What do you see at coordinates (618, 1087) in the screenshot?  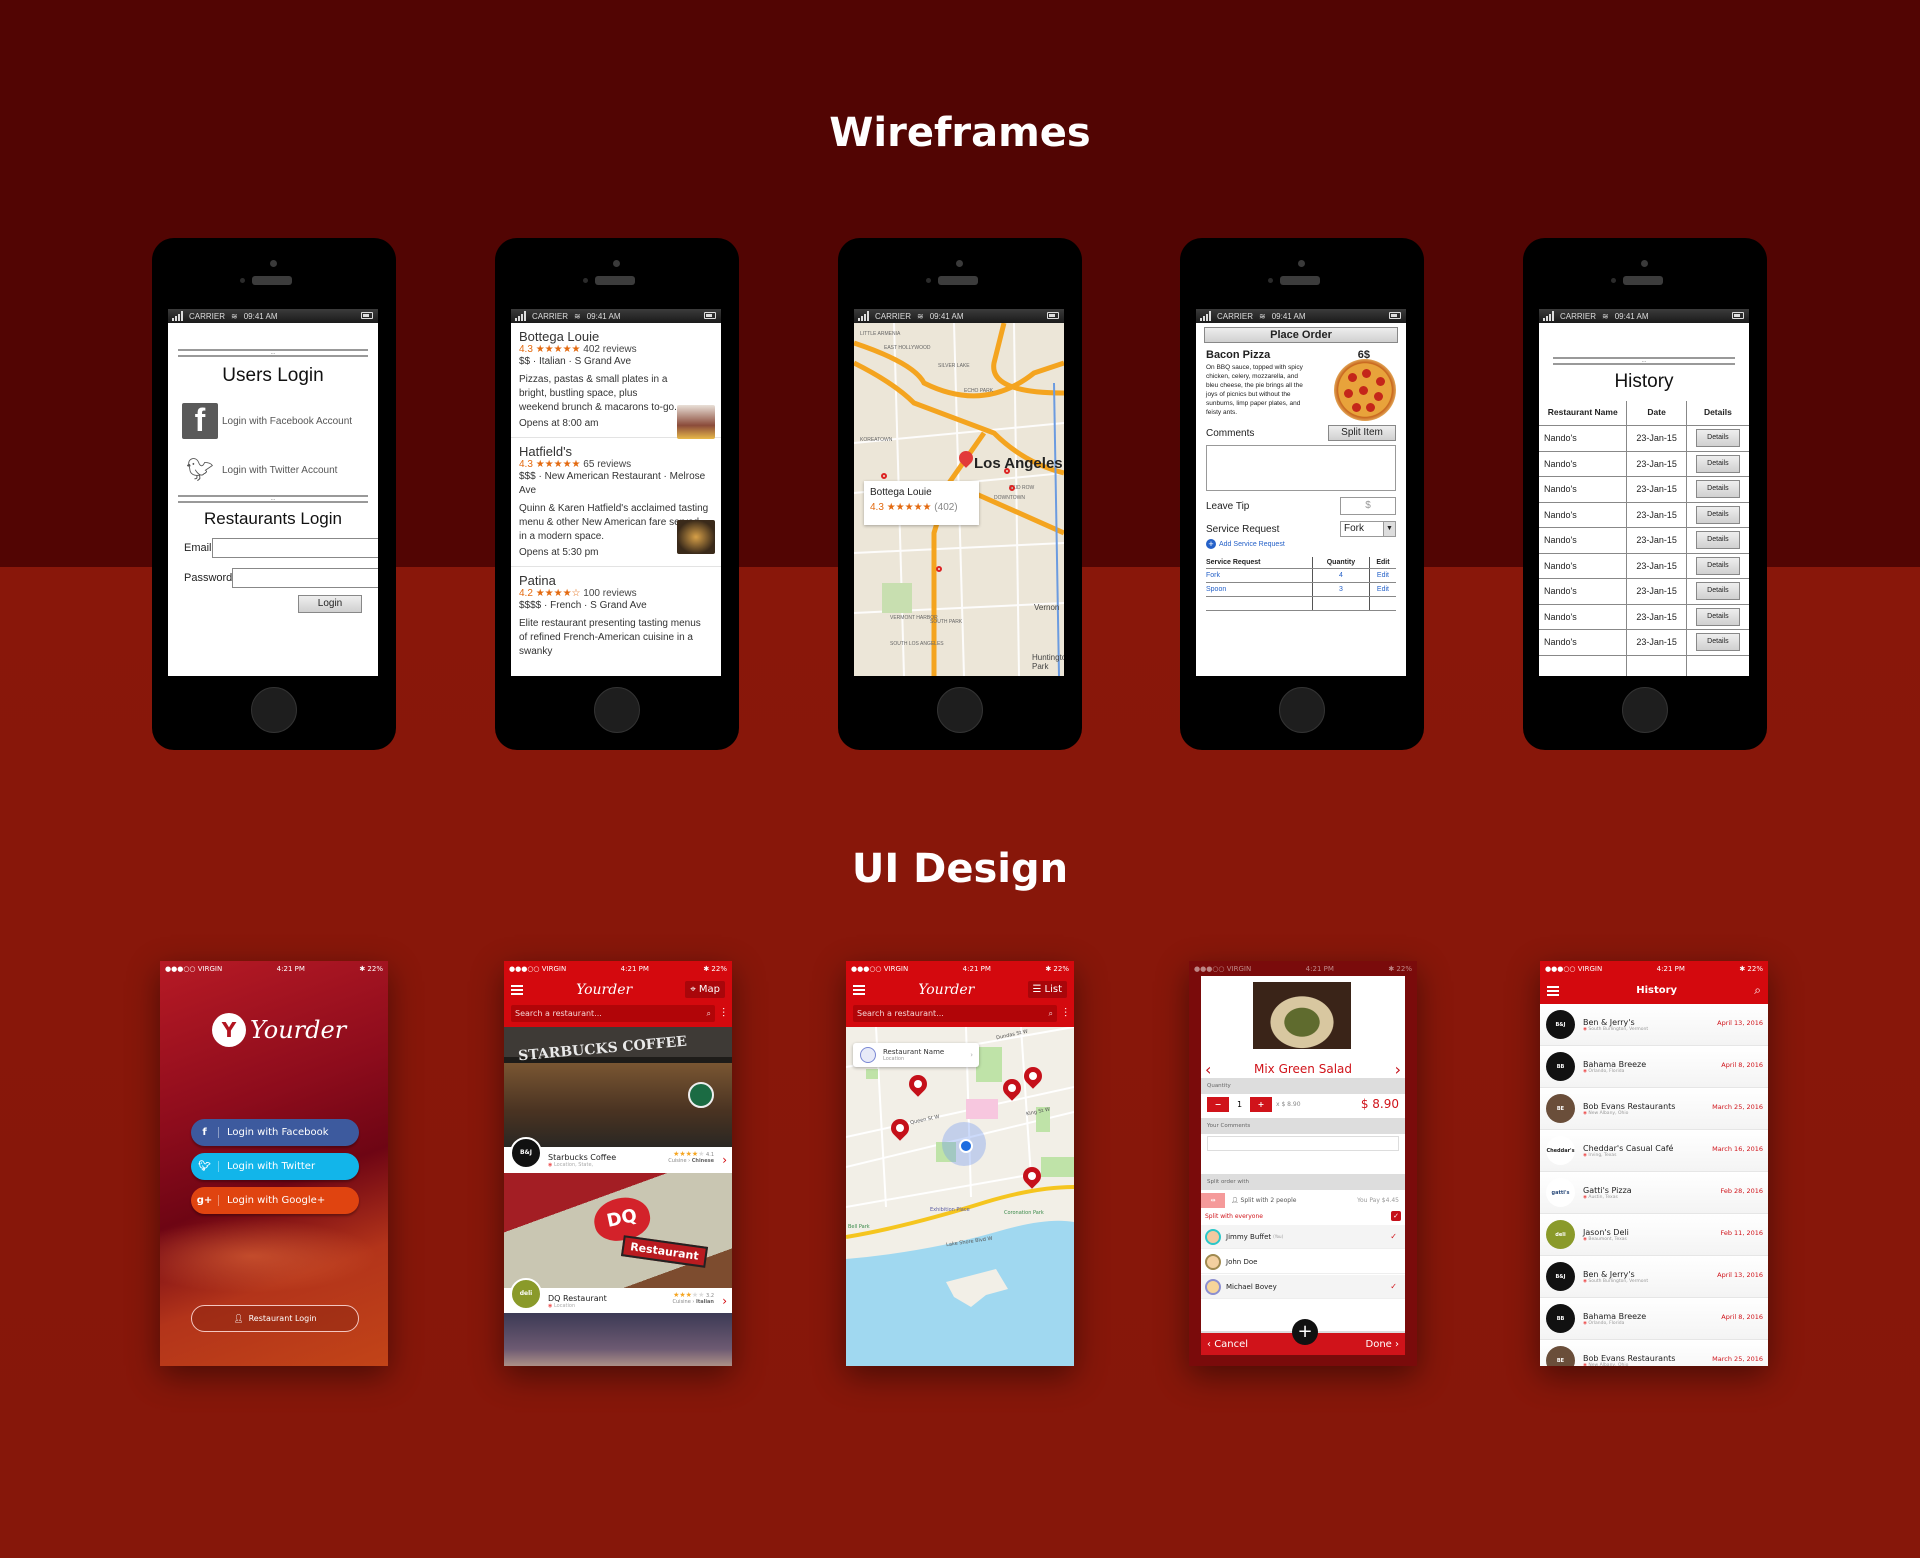 I see `restaurant-photo: STARBUCKS COFFEE` at bounding box center [618, 1087].